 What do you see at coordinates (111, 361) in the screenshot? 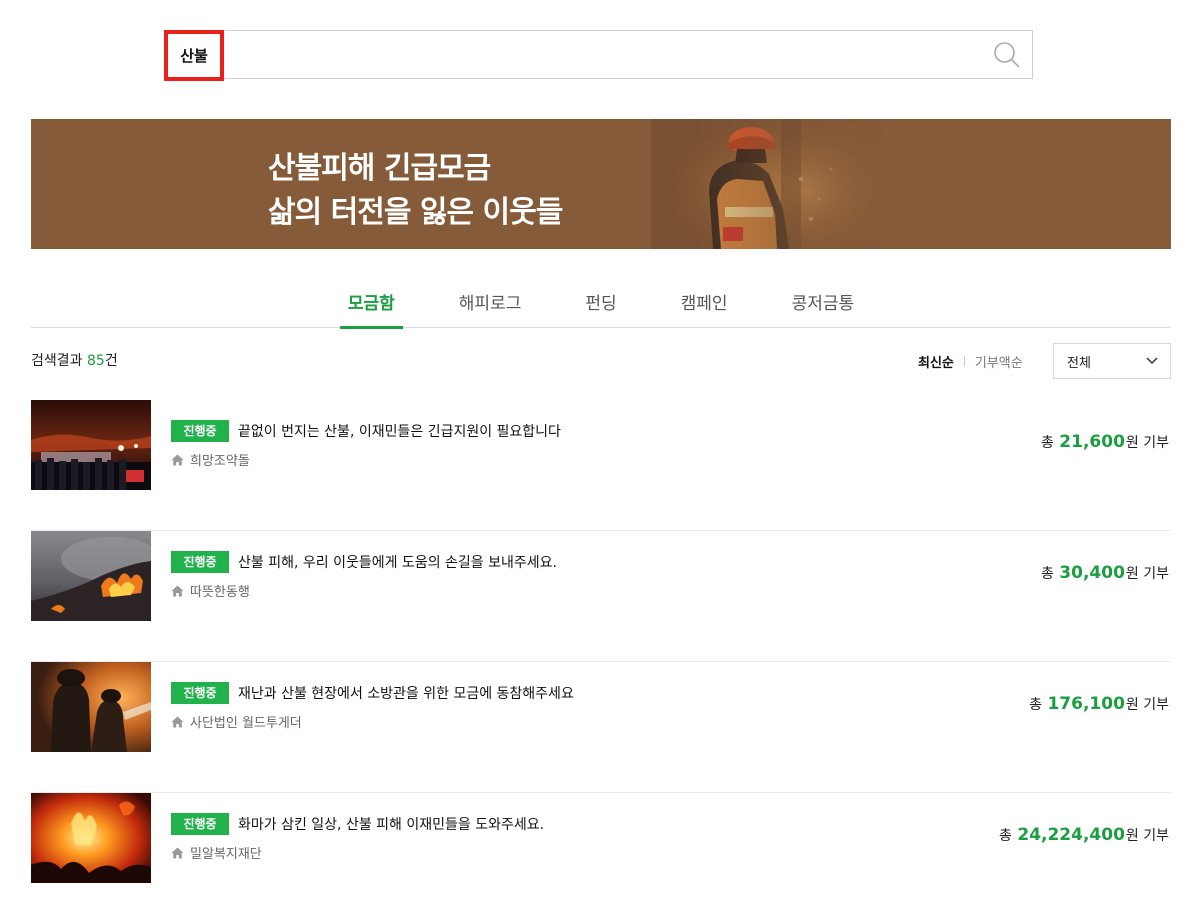
I see `result-count-suffix: 건` at bounding box center [111, 361].